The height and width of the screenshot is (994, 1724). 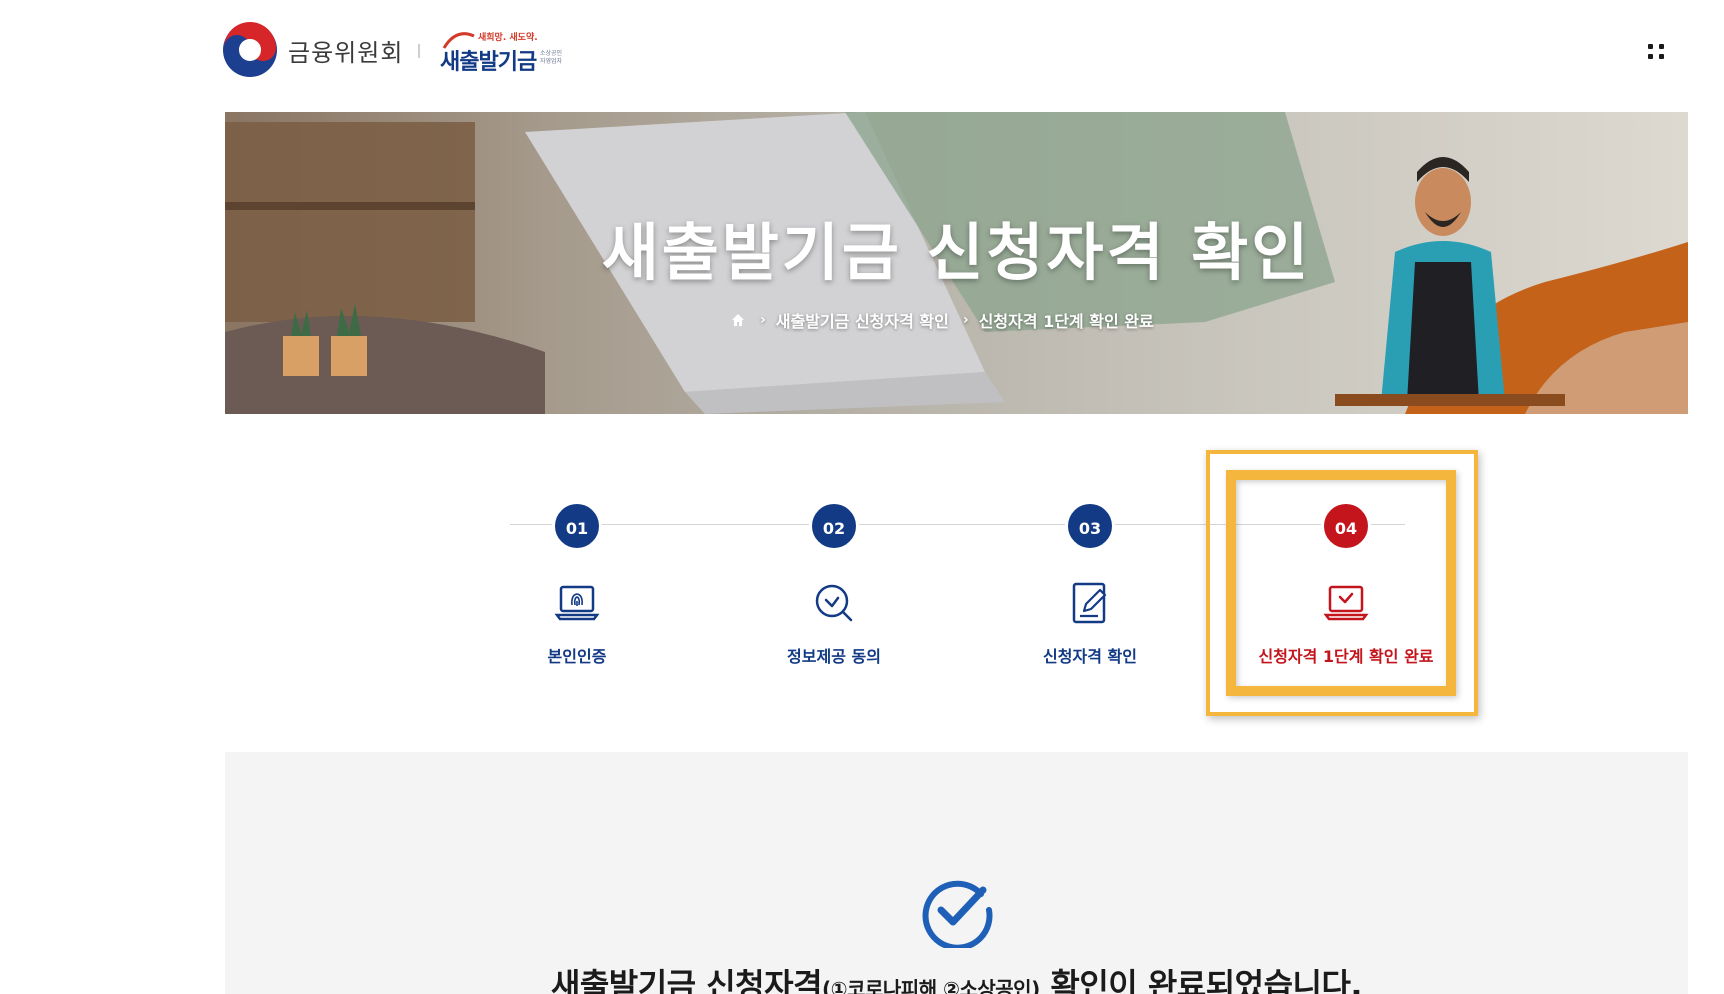 What do you see at coordinates (686, 980) in the screenshot?
I see `result-message-main: 새출발기금 신청자격` at bounding box center [686, 980].